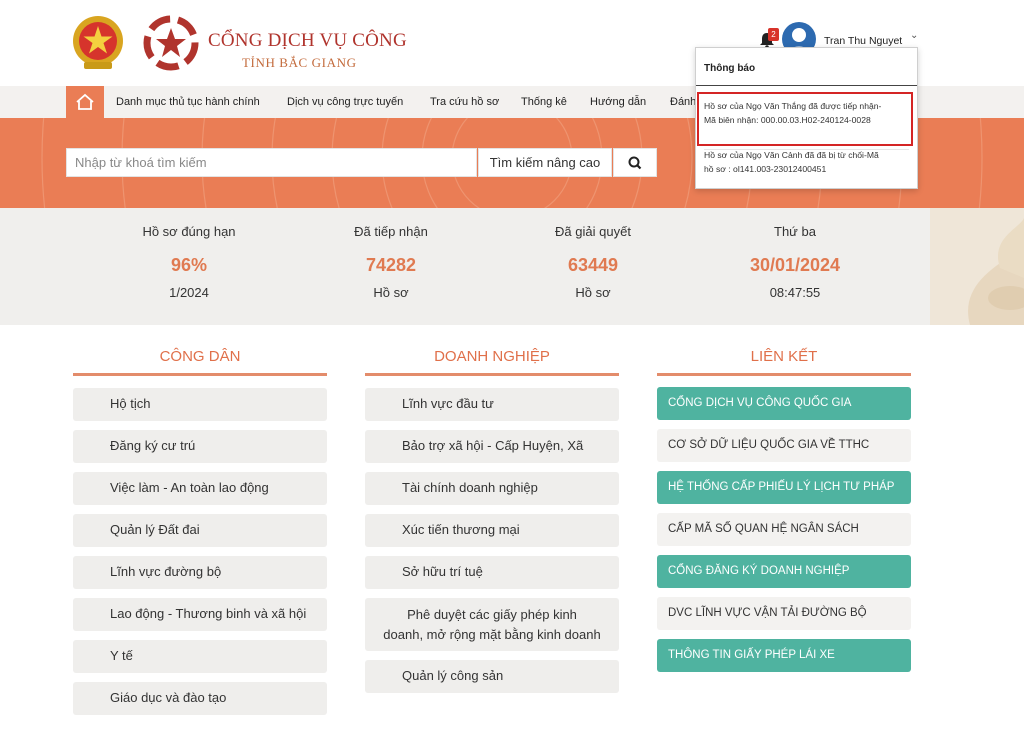  What do you see at coordinates (200, 656) in the screenshot?
I see `citizen-item-health: Y tế` at bounding box center [200, 656].